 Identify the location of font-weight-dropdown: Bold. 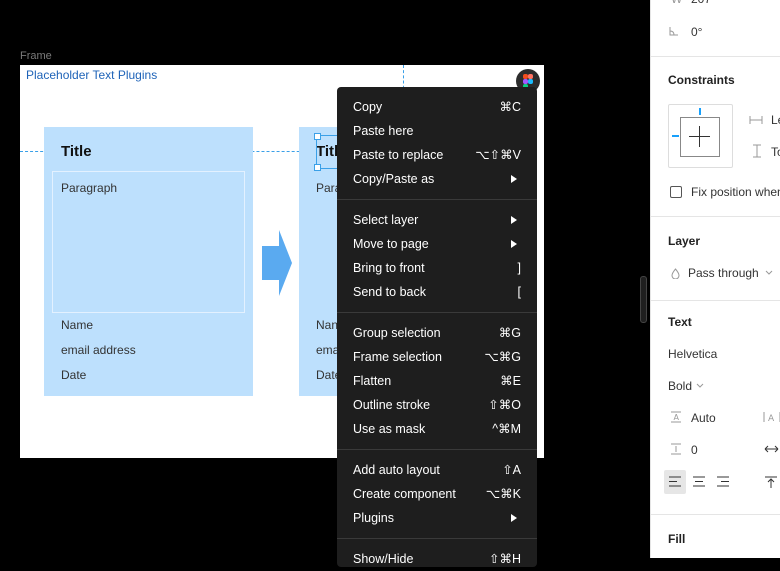
(680, 386).